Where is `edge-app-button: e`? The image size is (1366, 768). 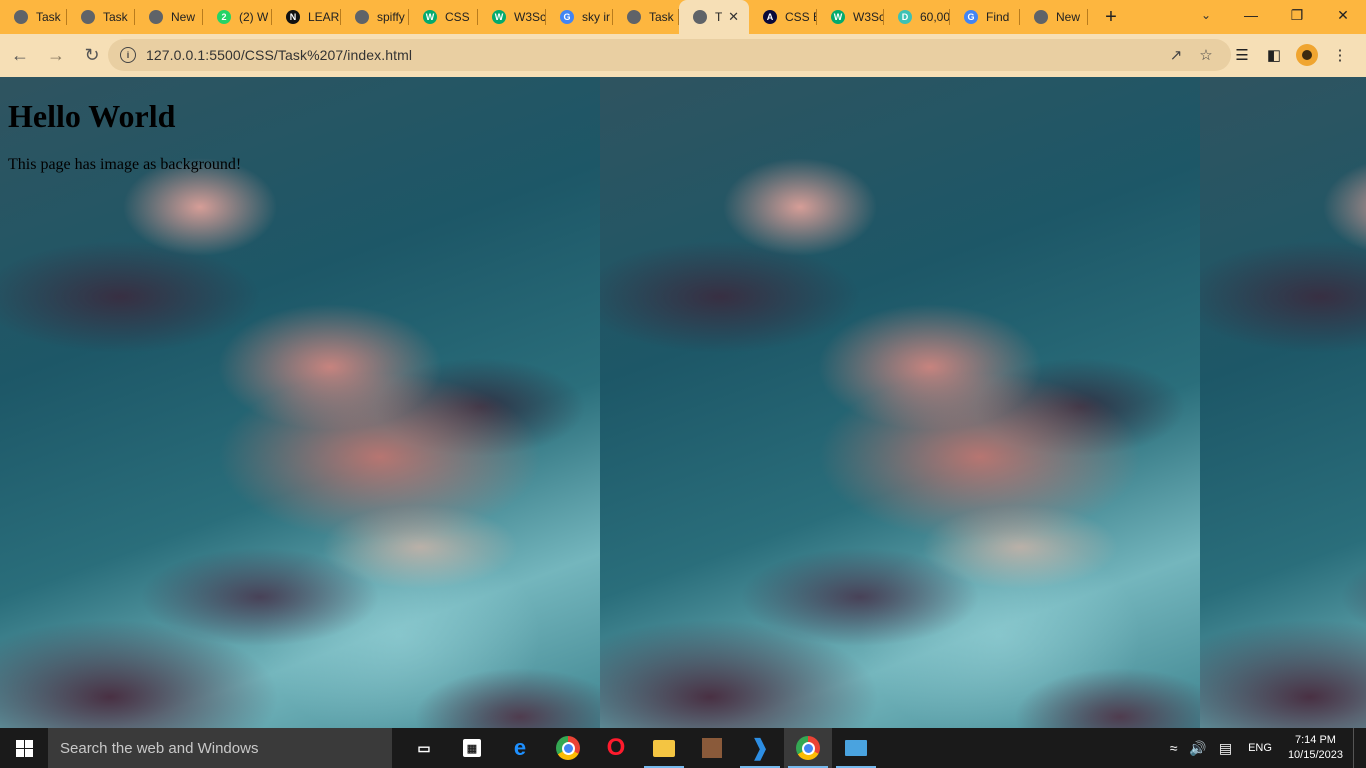 edge-app-button: e is located at coordinates (520, 748).